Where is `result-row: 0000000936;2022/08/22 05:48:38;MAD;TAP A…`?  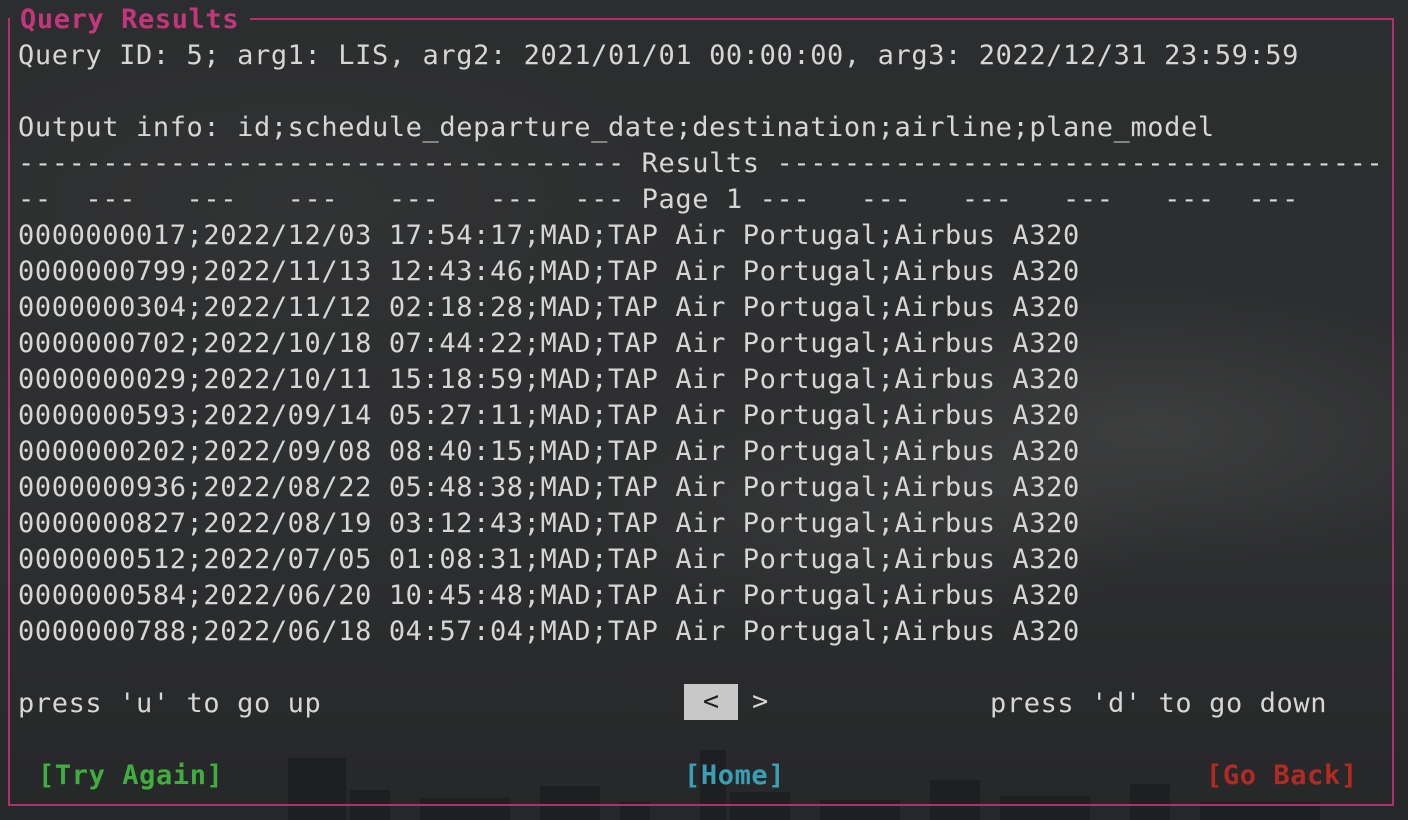
result-row: 0000000936;2022/08/22 05:48:38;MAD;TAP A… is located at coordinates (549, 487).